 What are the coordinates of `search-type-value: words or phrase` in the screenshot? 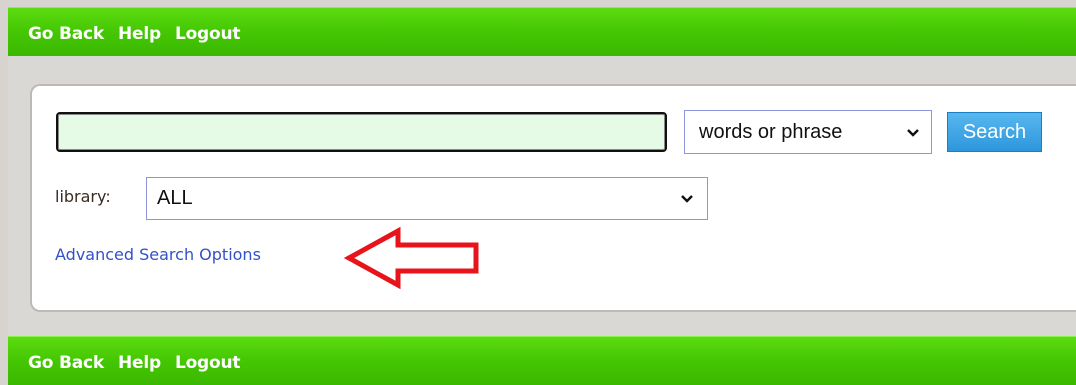 It's located at (771, 132).